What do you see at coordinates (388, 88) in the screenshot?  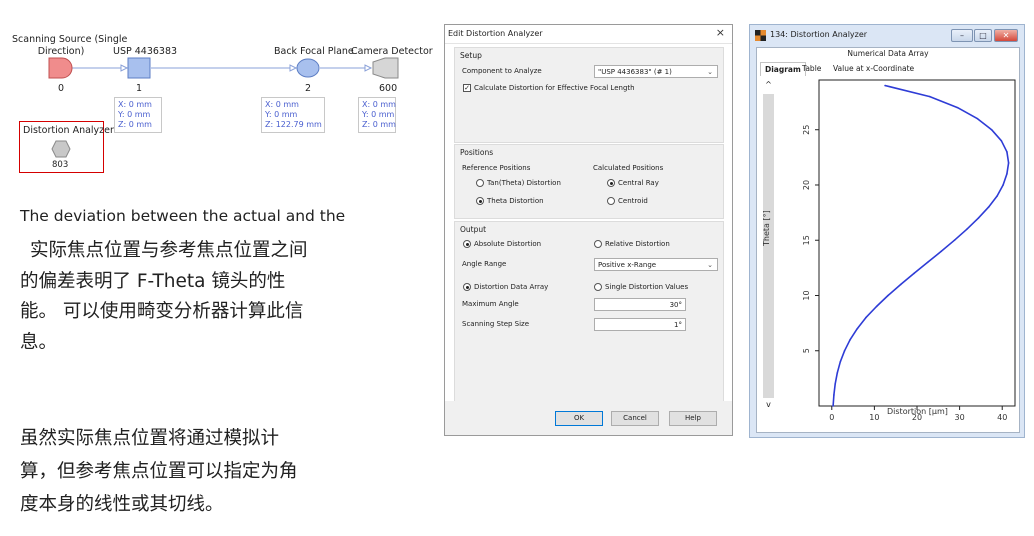 I see `node-number-camera: 600` at bounding box center [388, 88].